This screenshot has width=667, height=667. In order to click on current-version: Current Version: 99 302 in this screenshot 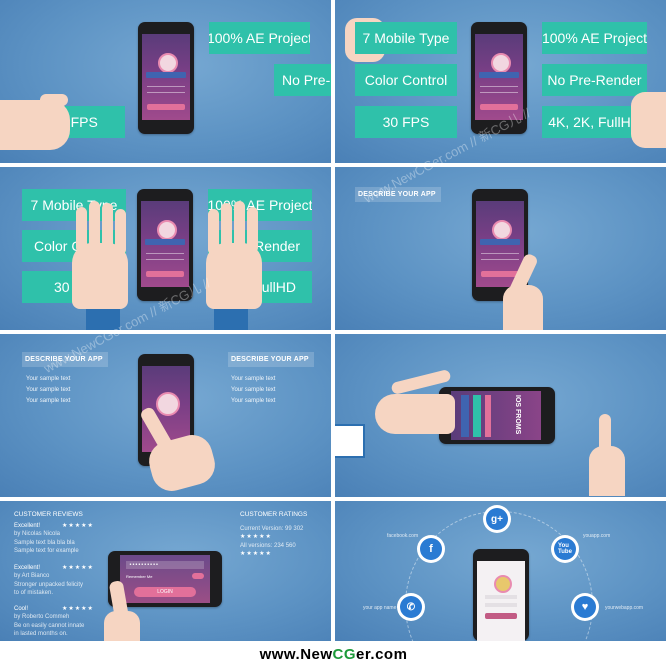, I will do `click(272, 529)`.